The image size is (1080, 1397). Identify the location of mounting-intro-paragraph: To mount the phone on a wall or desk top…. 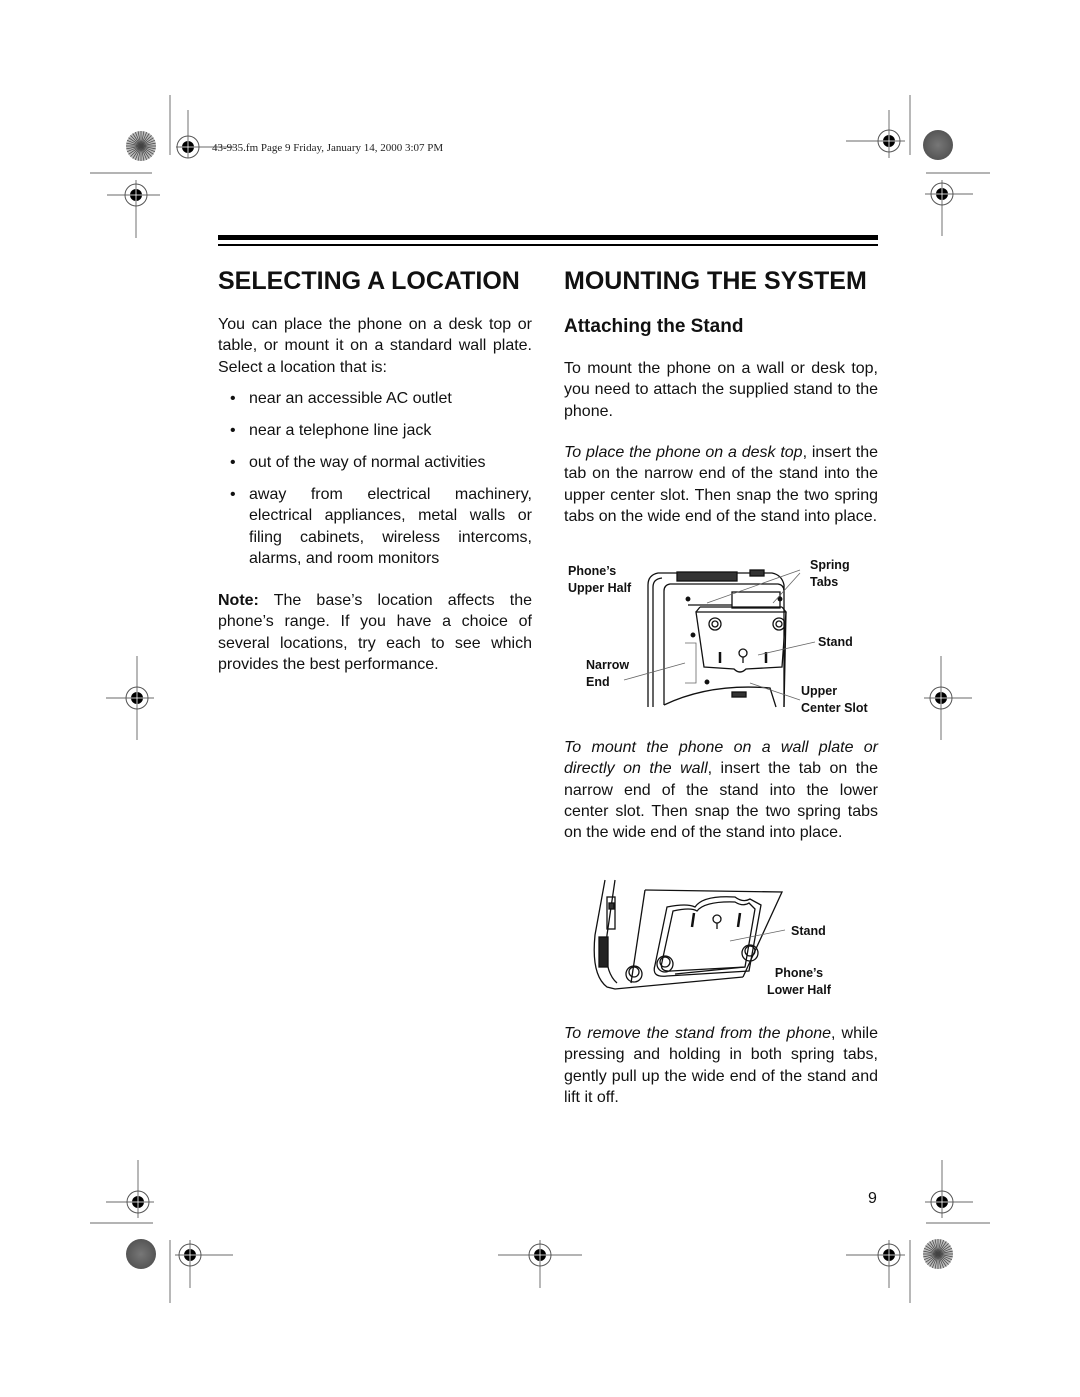
(721, 390).